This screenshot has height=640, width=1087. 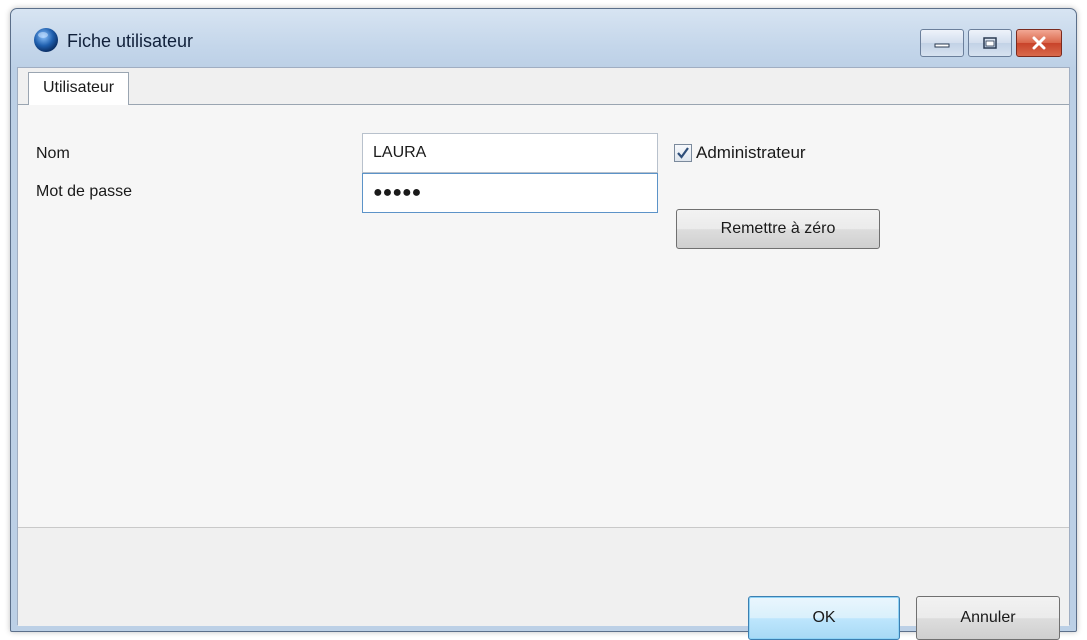 What do you see at coordinates (46, 40) in the screenshot?
I see `globe-icon` at bounding box center [46, 40].